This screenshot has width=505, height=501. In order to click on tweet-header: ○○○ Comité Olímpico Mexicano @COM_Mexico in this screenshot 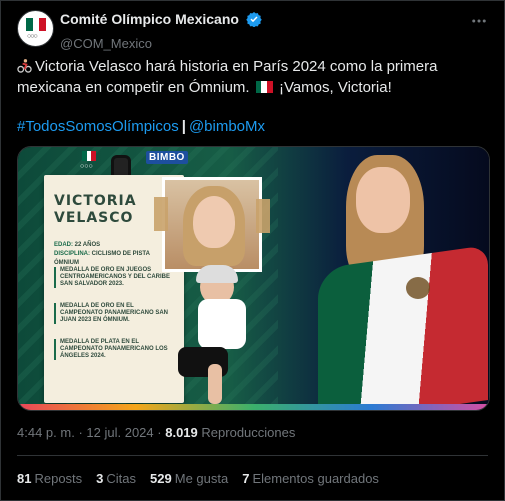, I will do `click(254, 30)`.